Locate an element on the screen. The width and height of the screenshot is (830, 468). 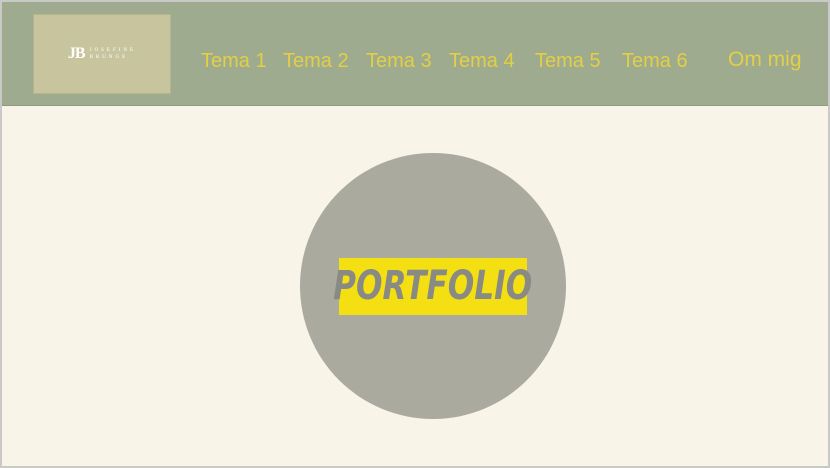
nav-tema-5: Tema 5 is located at coordinates (568, 61).